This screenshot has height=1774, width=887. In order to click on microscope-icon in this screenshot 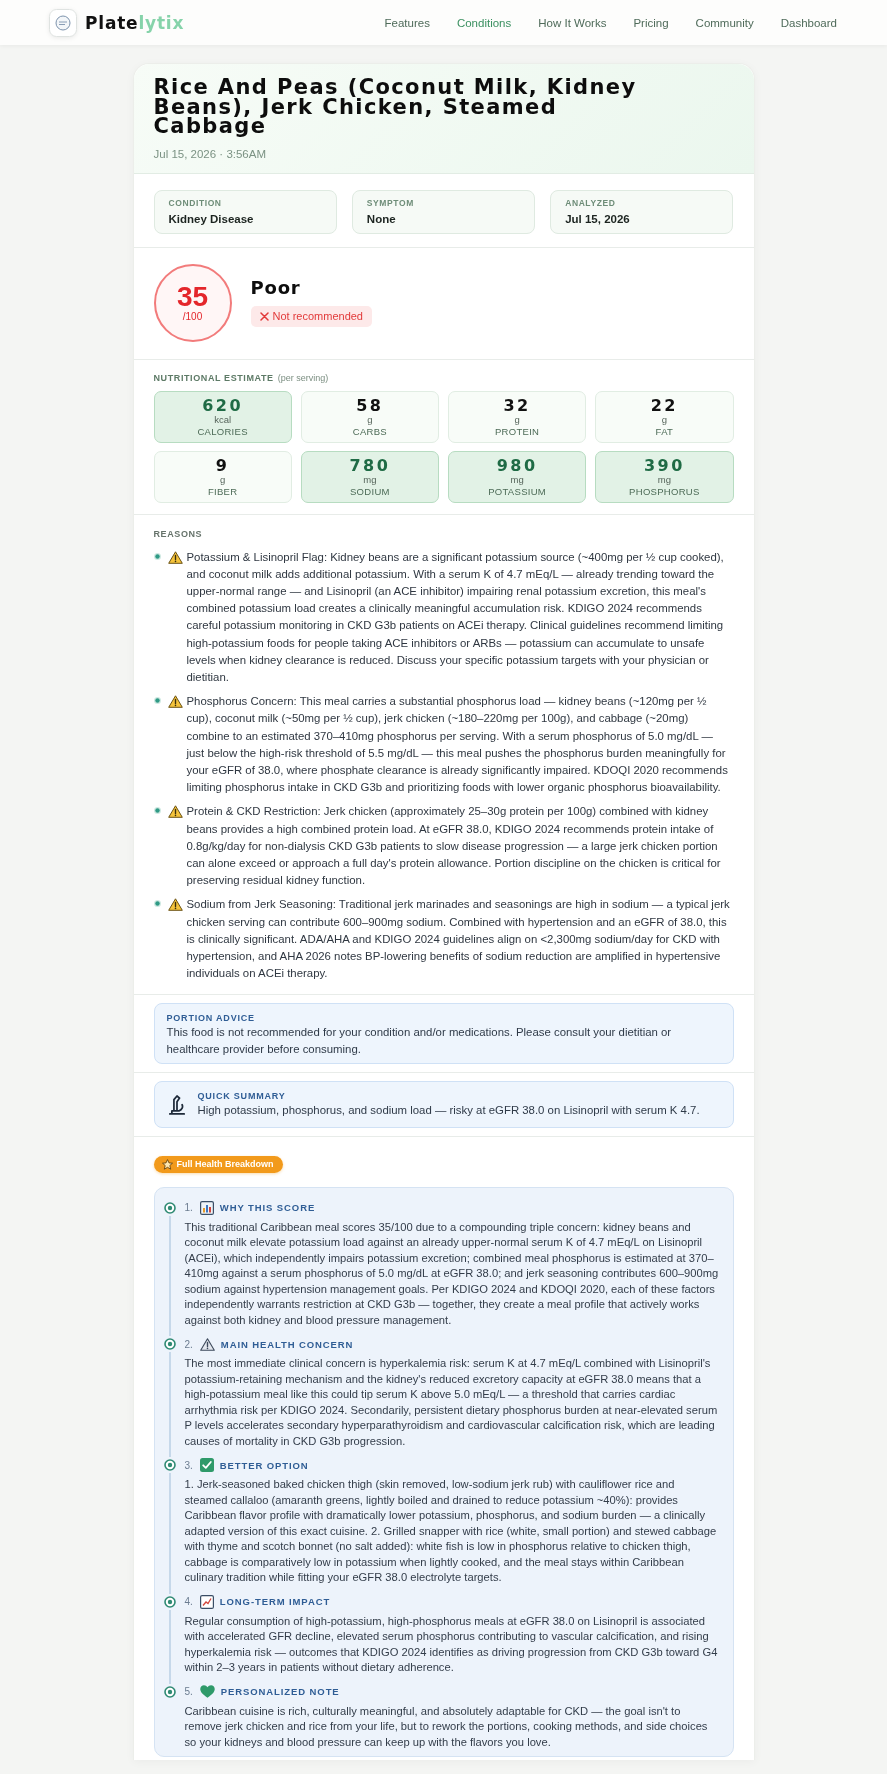, I will do `click(176, 1104)`.